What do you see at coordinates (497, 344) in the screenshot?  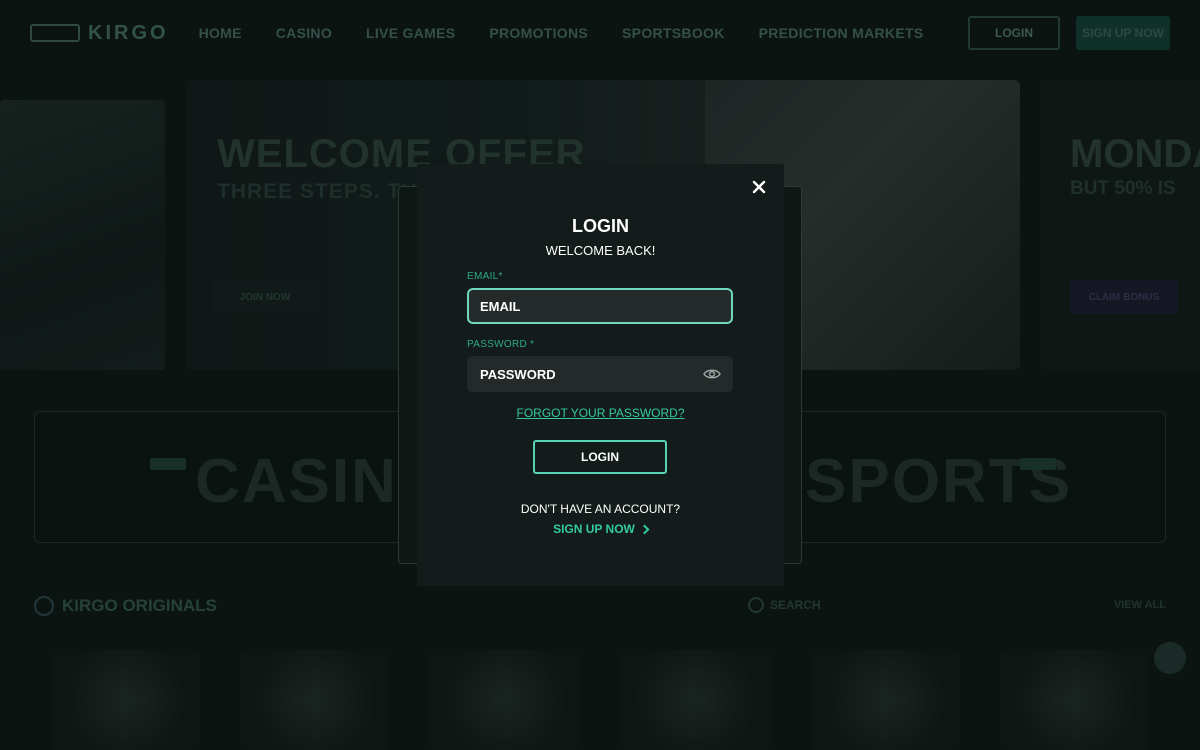 I see `password-label-text: PASSWORD` at bounding box center [497, 344].